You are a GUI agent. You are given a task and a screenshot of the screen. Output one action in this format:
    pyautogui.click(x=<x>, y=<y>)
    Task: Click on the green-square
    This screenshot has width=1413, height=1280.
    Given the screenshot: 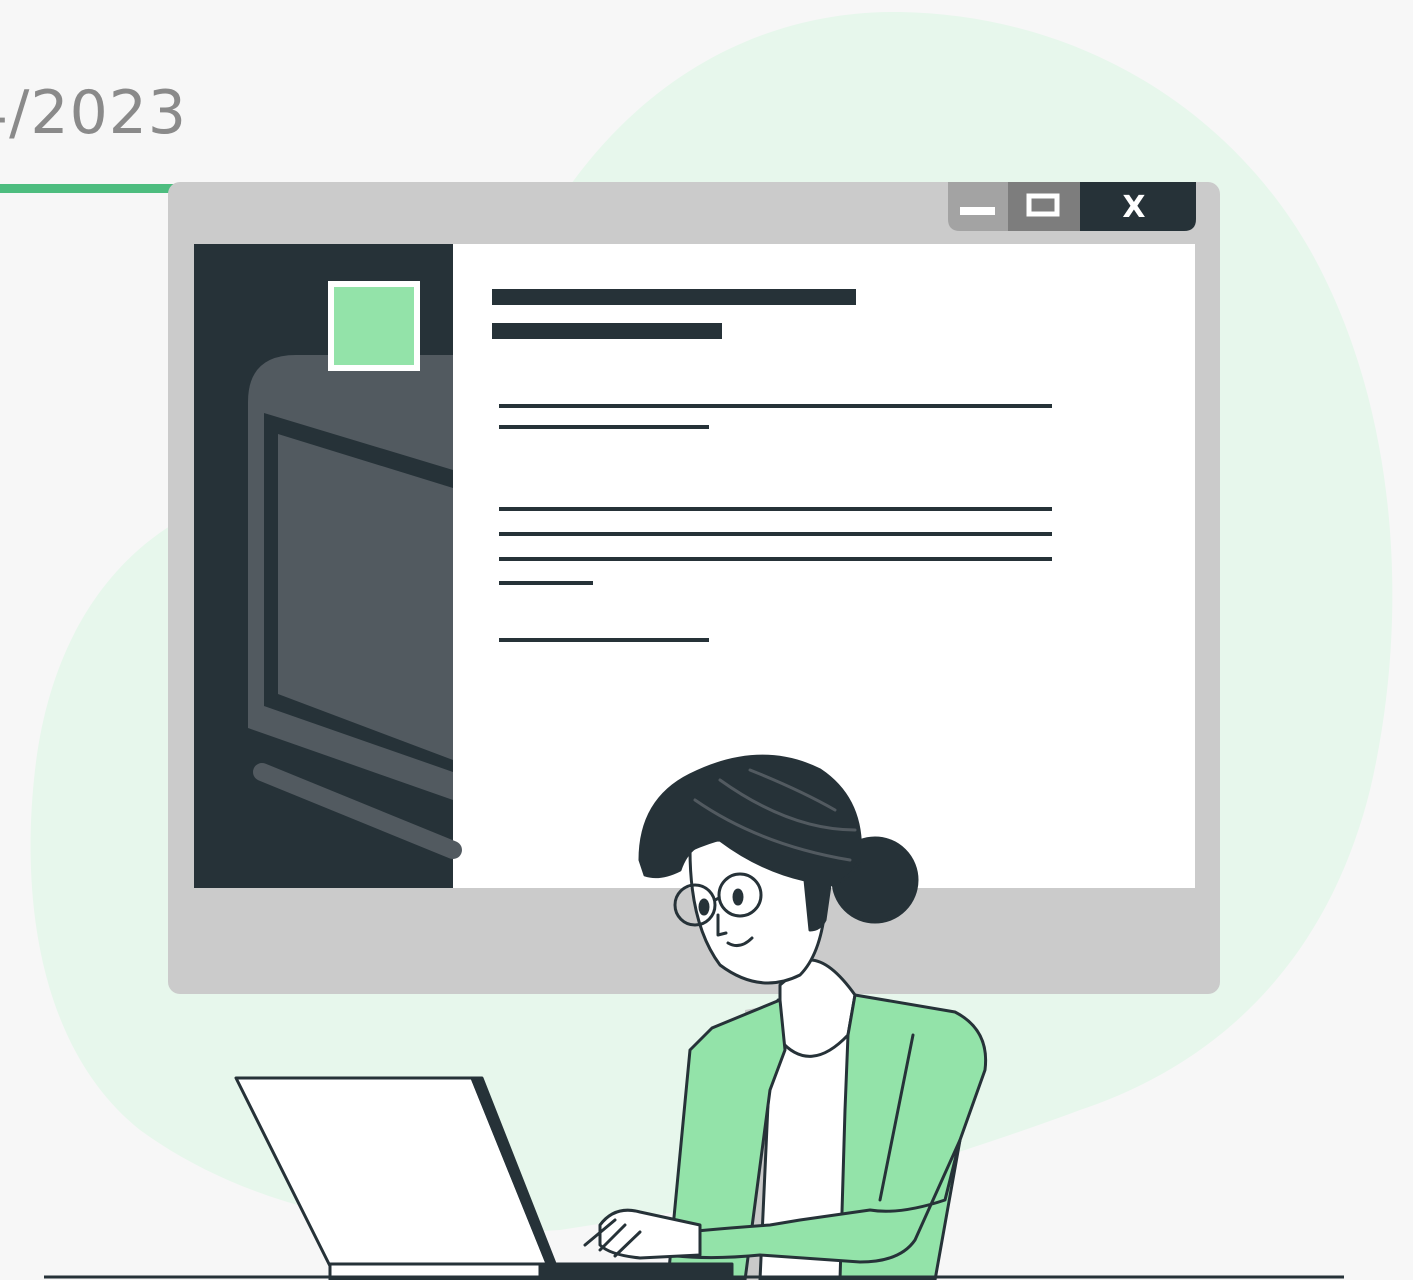 What is the action you would take?
    pyautogui.click(x=374, y=326)
    